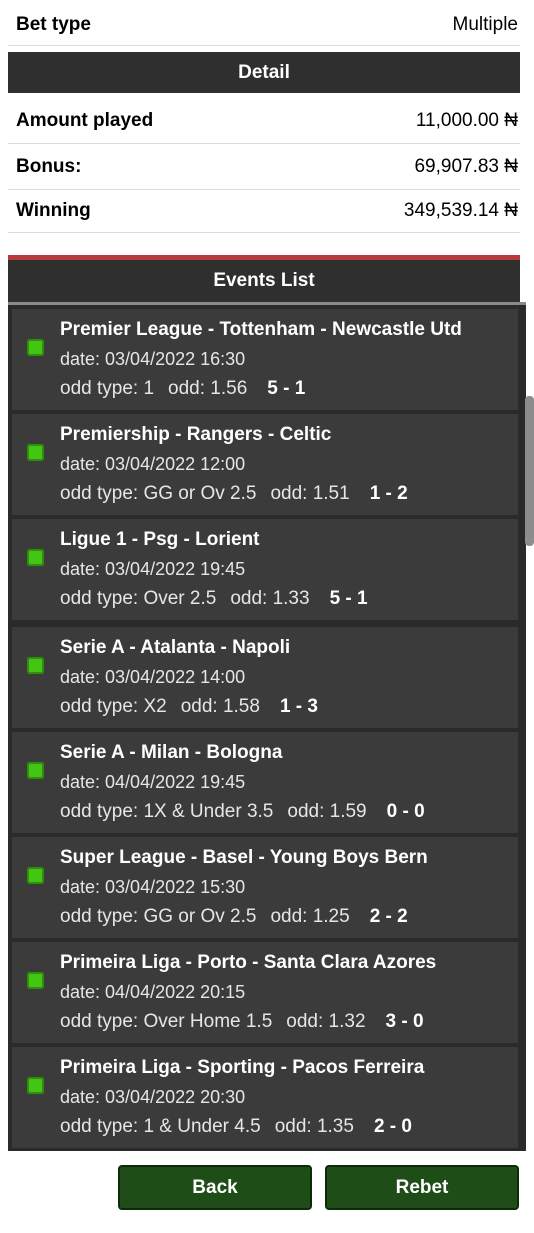 Image resolution: width=534 pixels, height=1233 pixels. Describe the element at coordinates (264, 25) in the screenshot. I see `bet-type-row: Bet type Multiple` at that location.